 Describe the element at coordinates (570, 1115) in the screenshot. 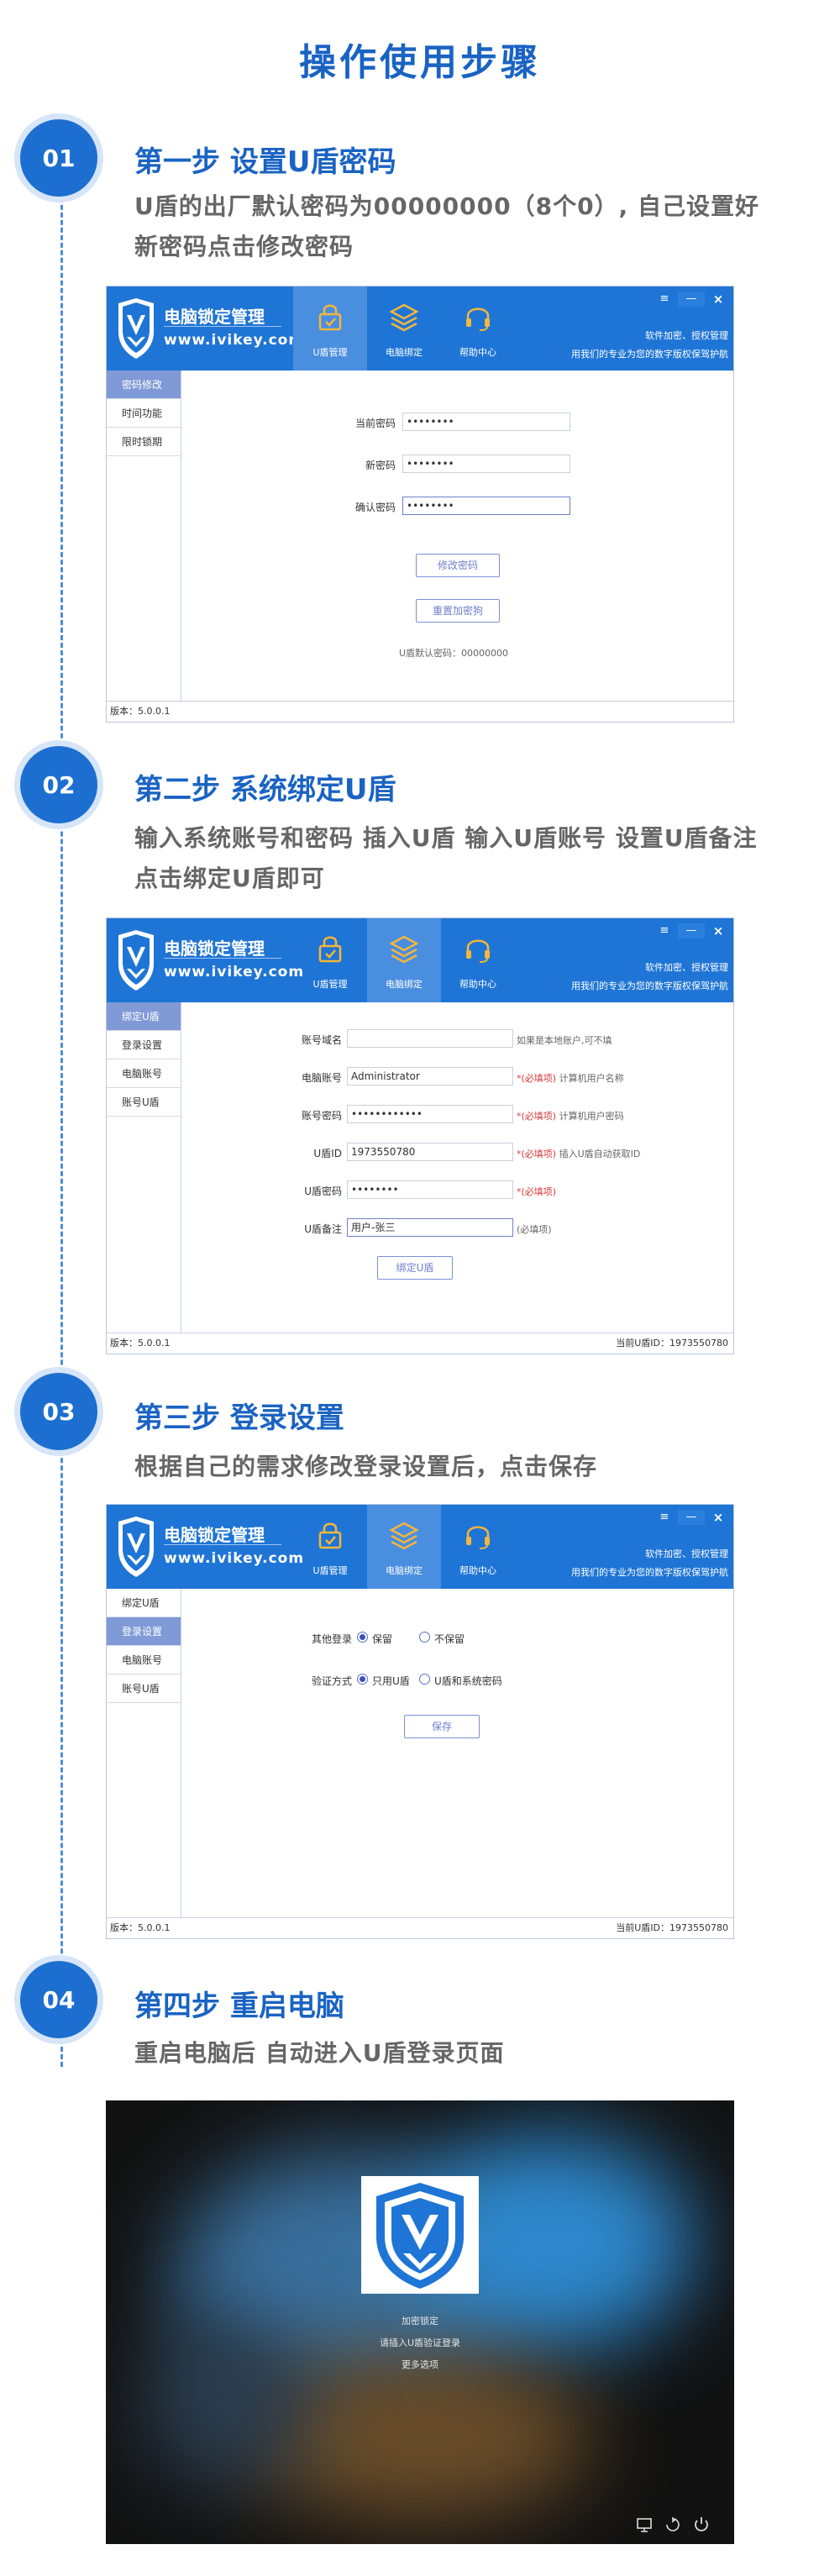

I see `field-hint: *(必填项) 计算机用户密码` at that location.